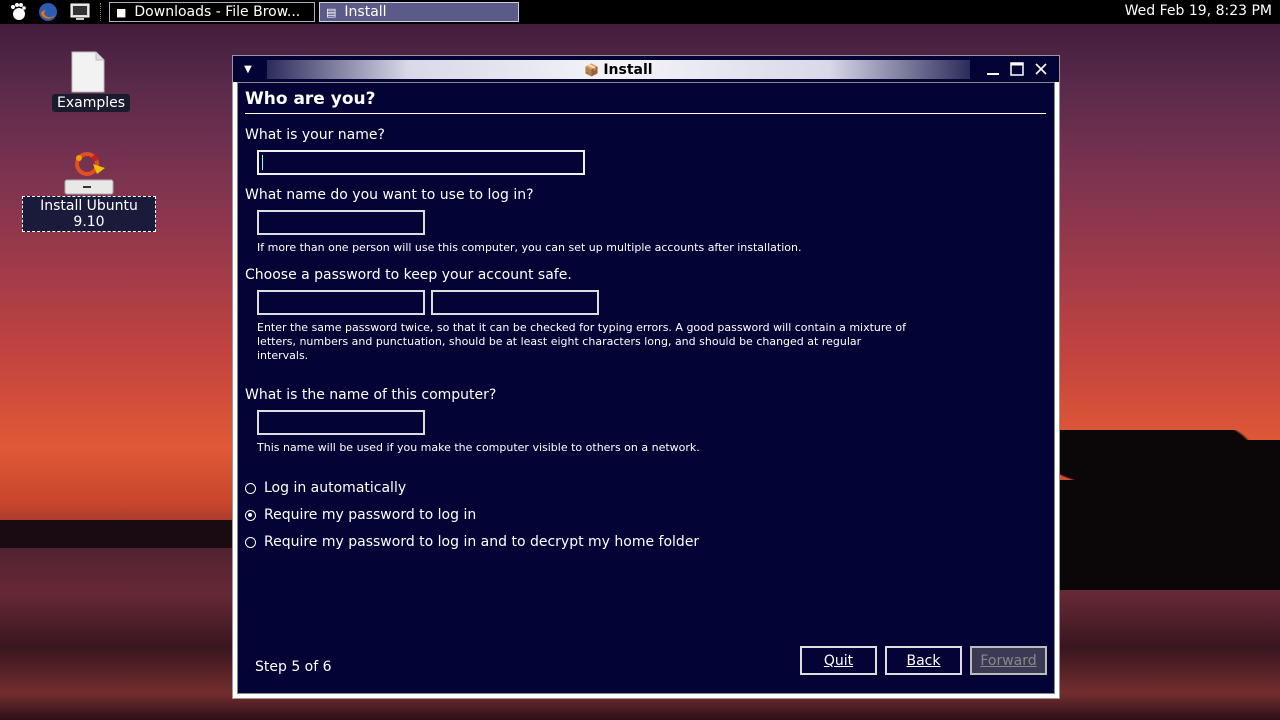 The height and width of the screenshot is (720, 1280). I want to click on panel-separator, so click(102, 12).